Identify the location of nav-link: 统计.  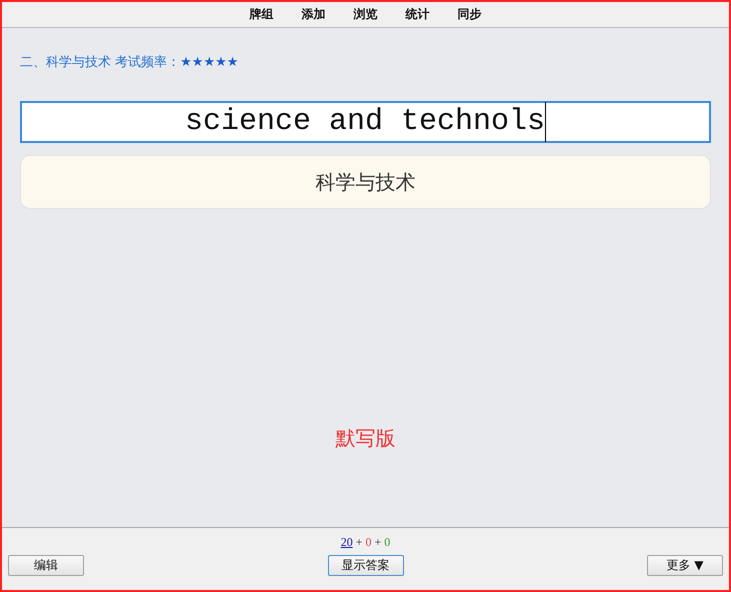
(417, 14).